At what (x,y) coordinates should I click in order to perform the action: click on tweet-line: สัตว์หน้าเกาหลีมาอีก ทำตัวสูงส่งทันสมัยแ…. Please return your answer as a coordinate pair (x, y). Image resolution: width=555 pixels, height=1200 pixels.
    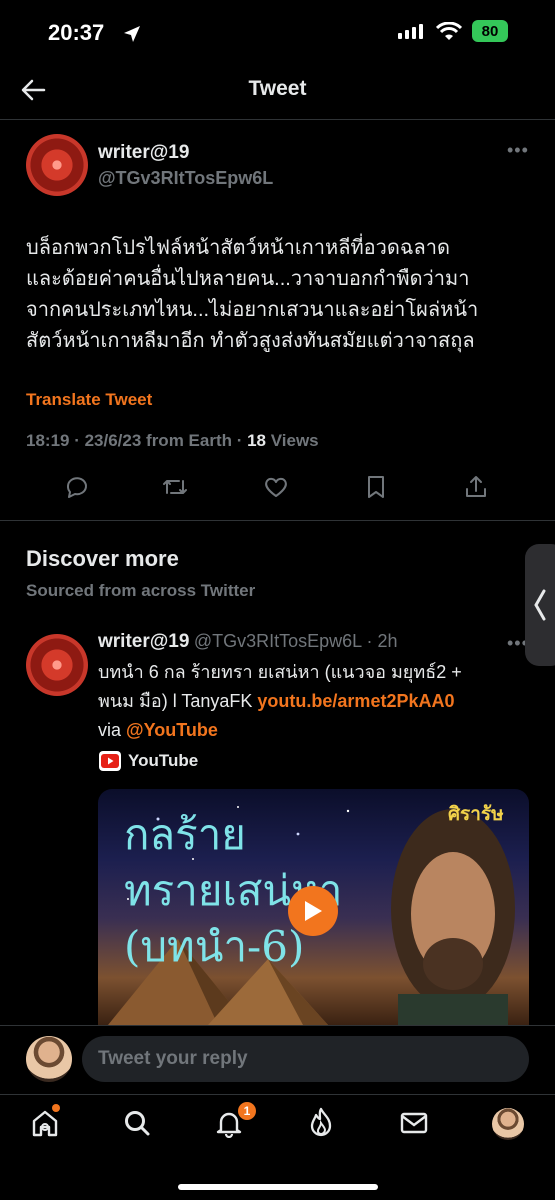
    Looking at the image, I should click on (250, 341).